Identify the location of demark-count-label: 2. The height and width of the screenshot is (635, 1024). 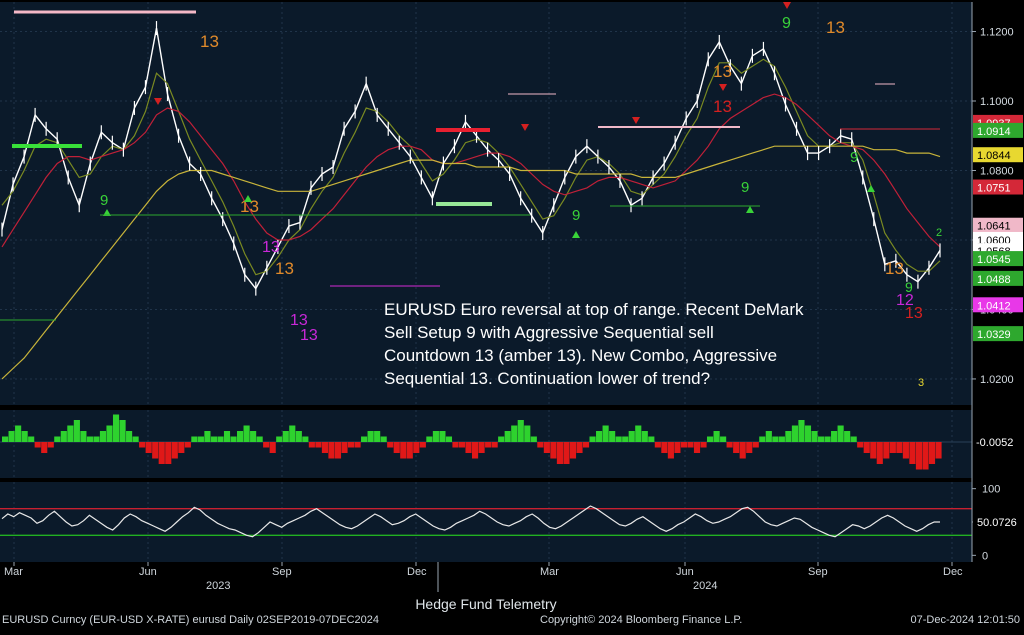
(939, 233).